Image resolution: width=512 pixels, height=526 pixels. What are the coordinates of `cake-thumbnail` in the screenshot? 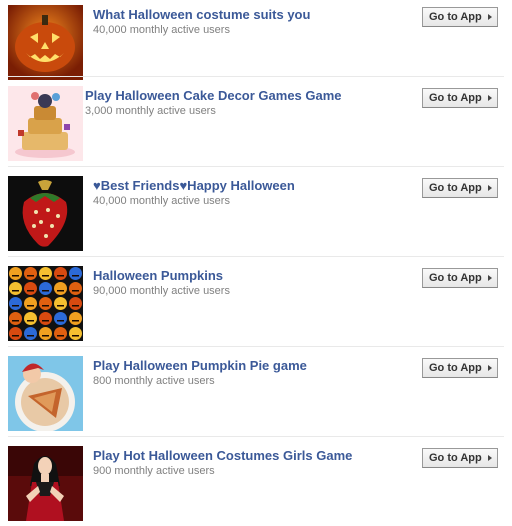 It's located at (45, 123).